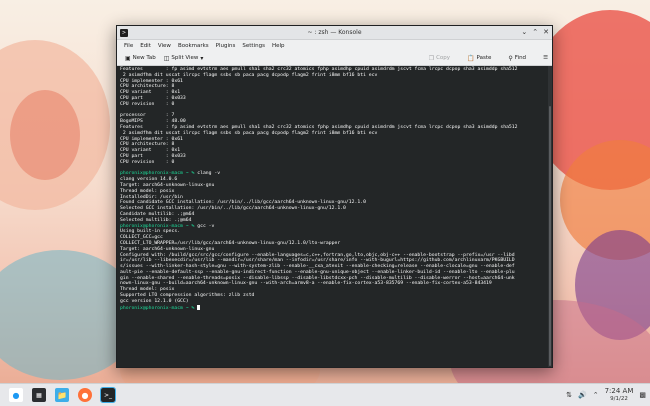 This screenshot has width=650, height=406. I want to click on terminal-cursor, so click(199, 307).